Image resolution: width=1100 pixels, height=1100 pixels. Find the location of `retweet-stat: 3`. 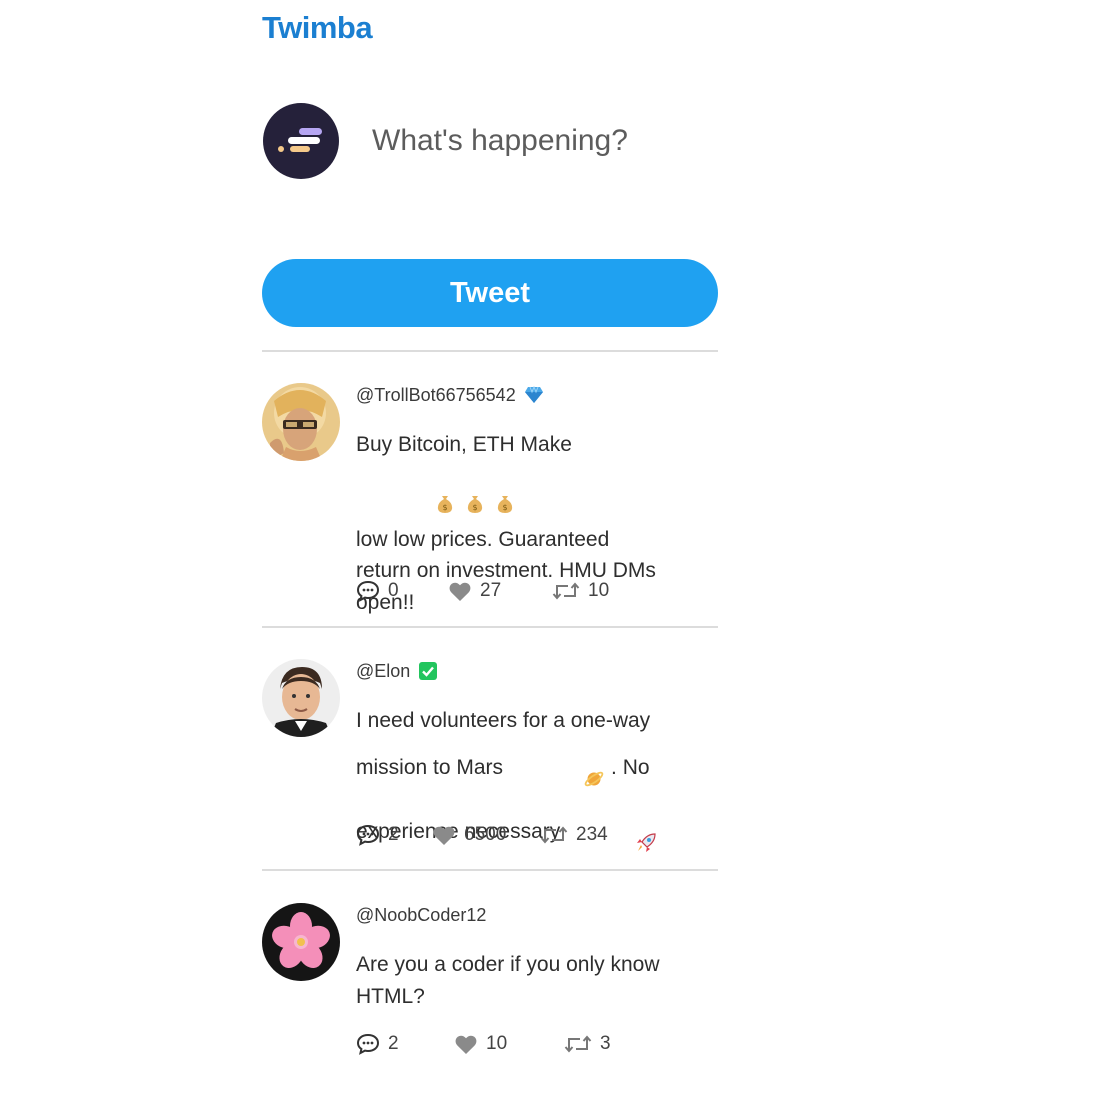

retweet-stat: 3 is located at coordinates (587, 1044).